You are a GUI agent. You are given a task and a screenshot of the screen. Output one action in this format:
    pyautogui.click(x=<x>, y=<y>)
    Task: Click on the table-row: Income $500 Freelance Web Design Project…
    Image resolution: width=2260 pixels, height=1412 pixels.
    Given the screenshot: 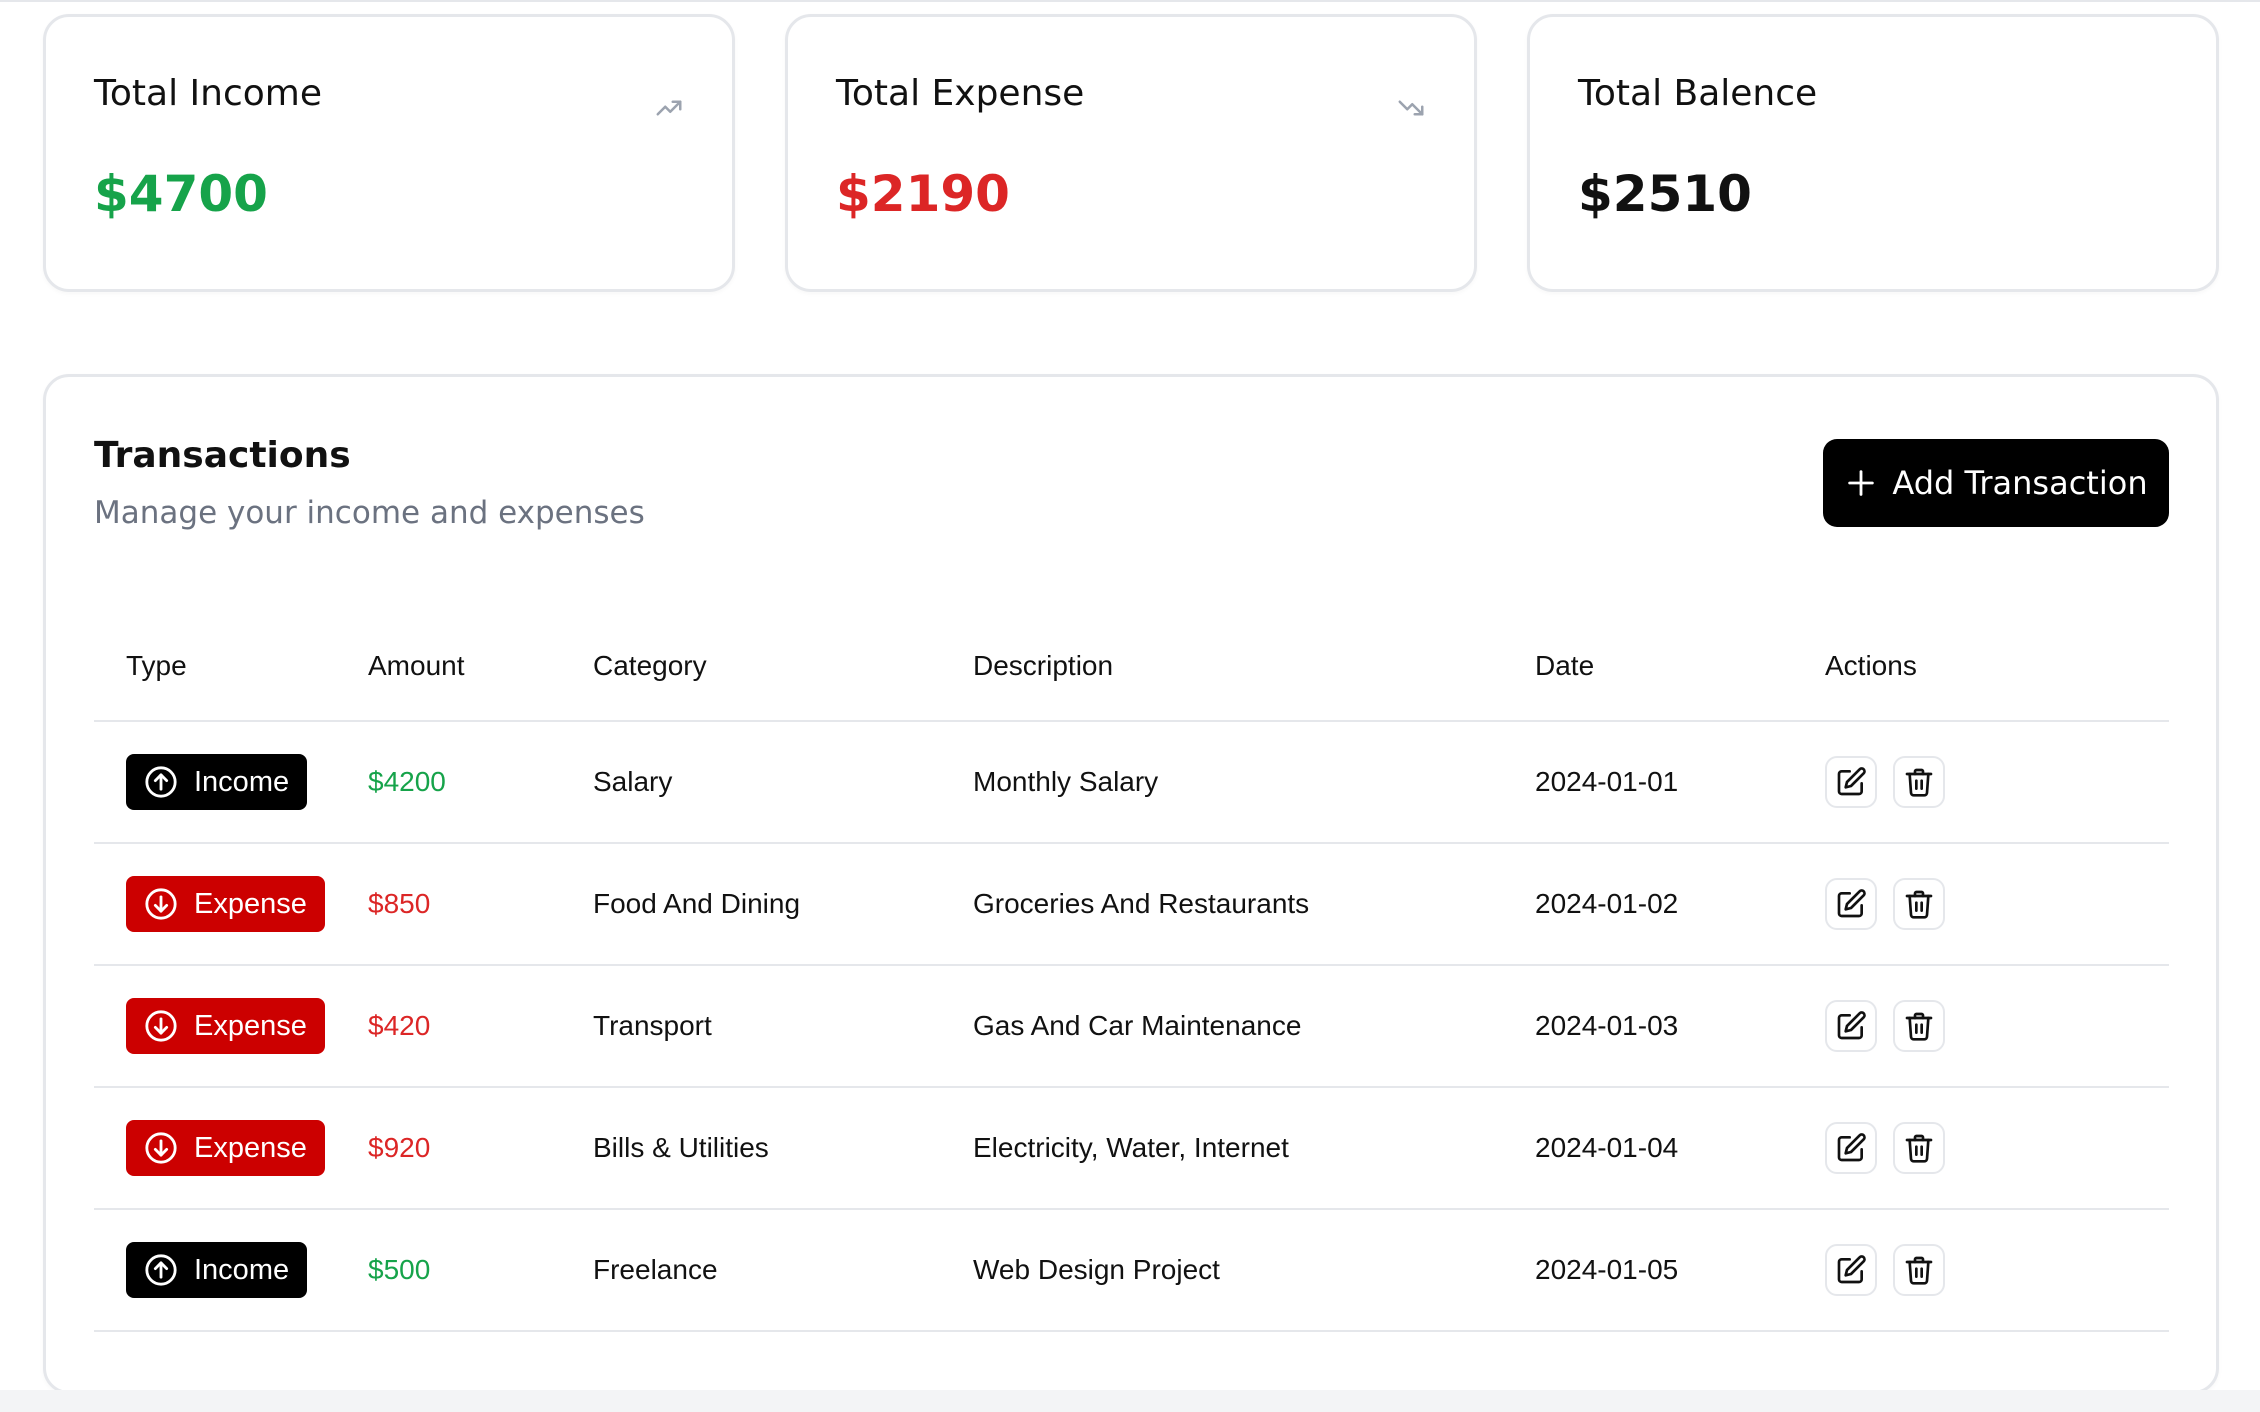 What is the action you would take?
    pyautogui.click(x=1131, y=1270)
    